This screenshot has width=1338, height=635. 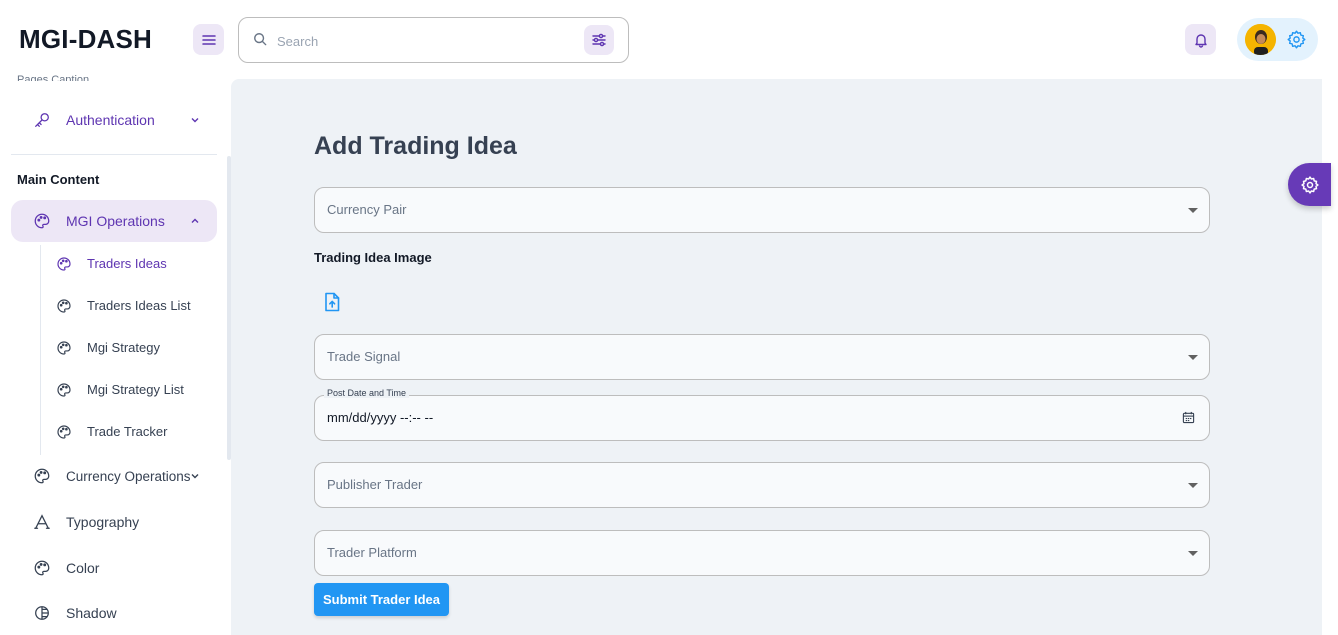 What do you see at coordinates (103, 522) in the screenshot?
I see `sidebar-item-label: Typography` at bounding box center [103, 522].